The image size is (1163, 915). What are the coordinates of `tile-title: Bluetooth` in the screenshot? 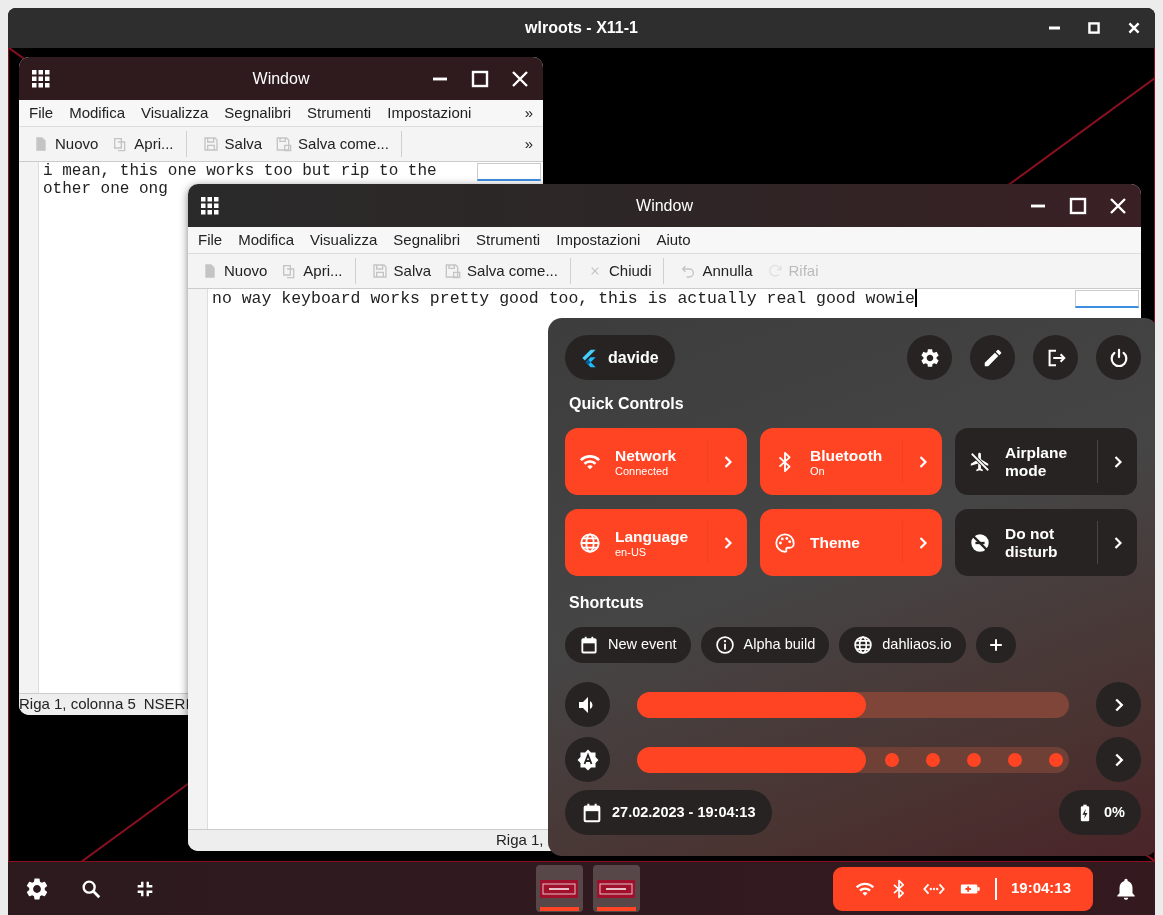 It's located at (847, 455).